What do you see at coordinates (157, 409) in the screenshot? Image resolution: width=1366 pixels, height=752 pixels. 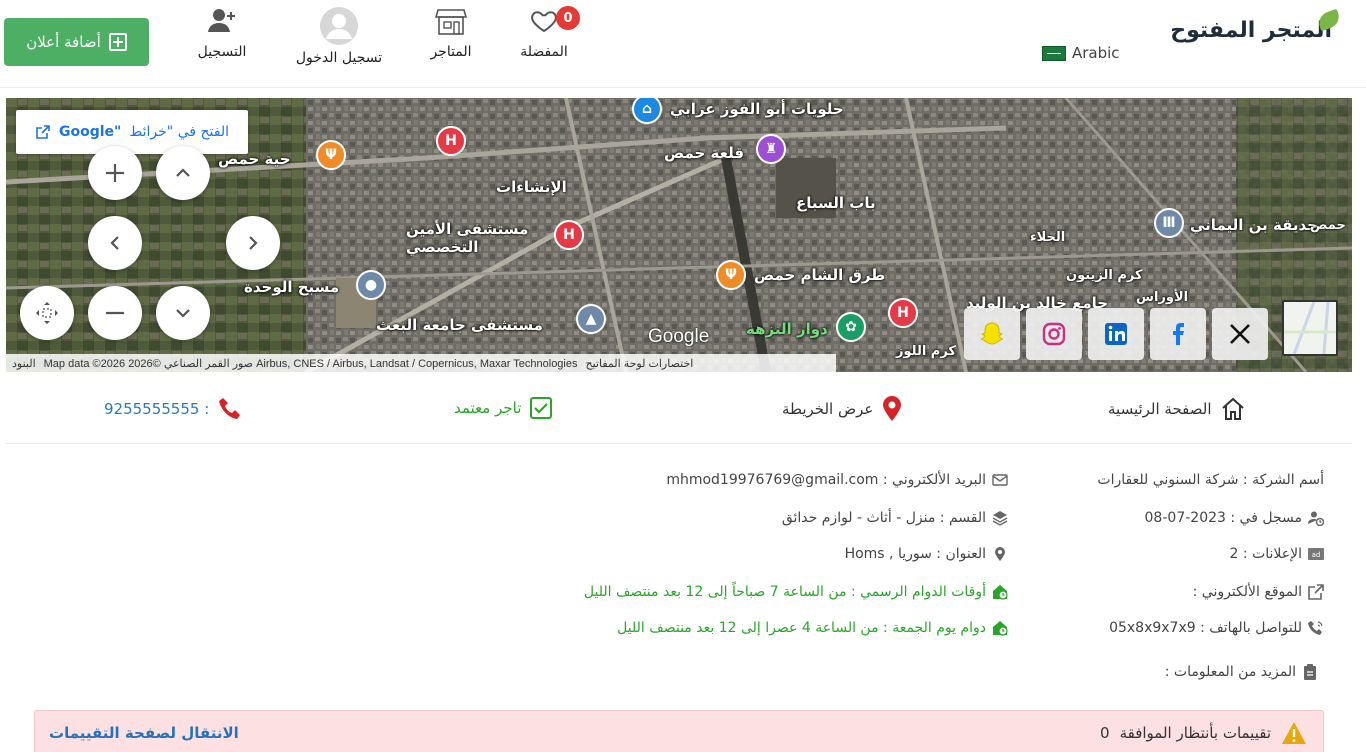 I see `phone-number: 9255555555 :` at bounding box center [157, 409].